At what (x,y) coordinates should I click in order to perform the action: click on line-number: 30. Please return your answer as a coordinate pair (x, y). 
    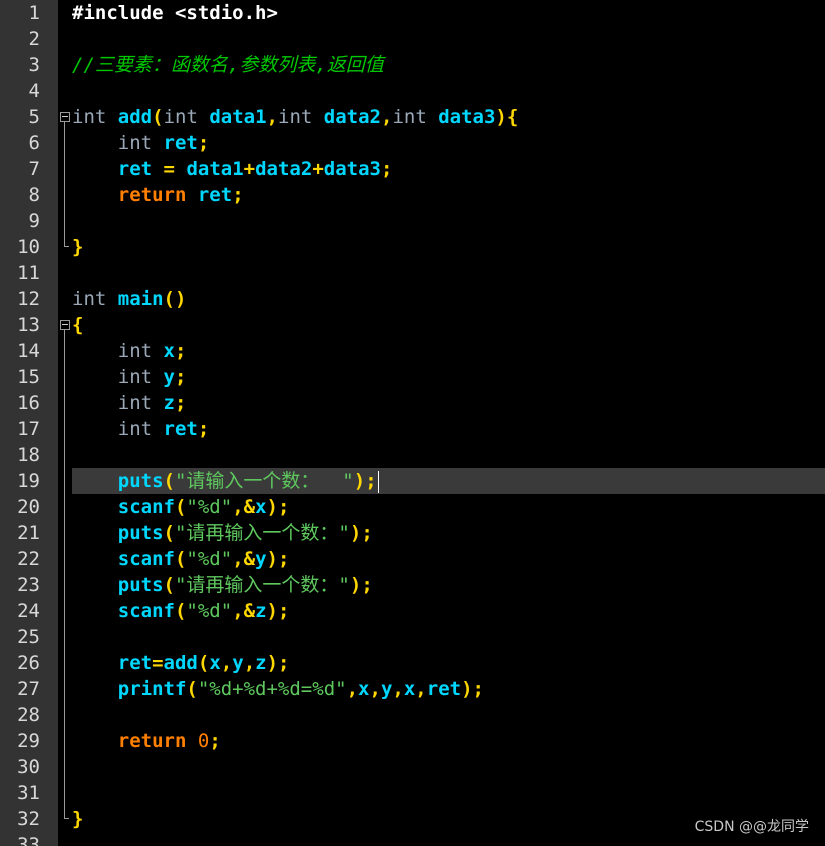
    Looking at the image, I should click on (28, 767).